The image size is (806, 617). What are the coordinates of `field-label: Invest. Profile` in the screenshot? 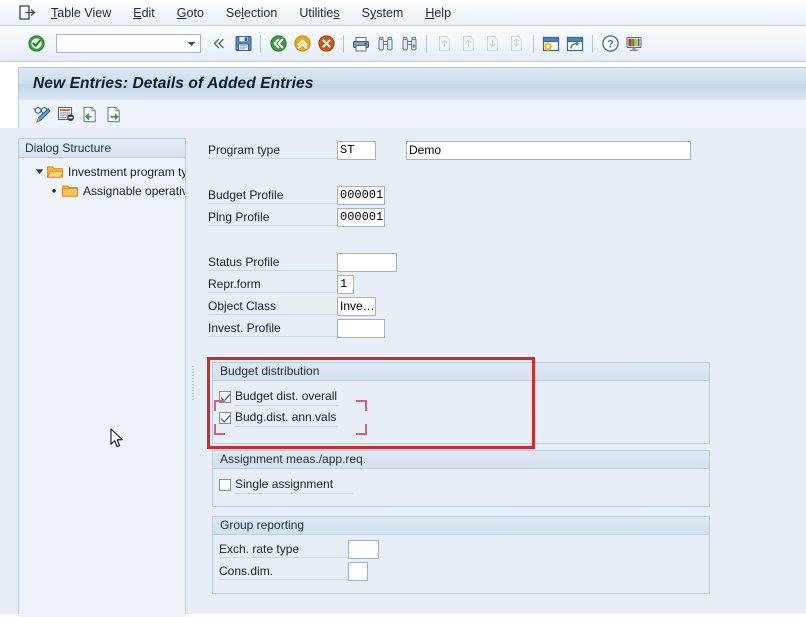 It's located at (272, 328).